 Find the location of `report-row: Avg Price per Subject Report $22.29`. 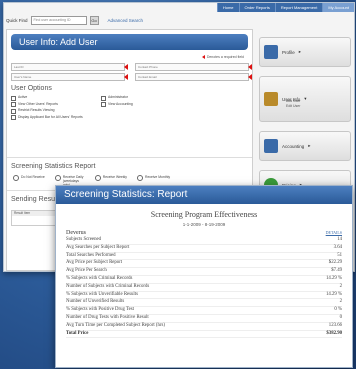

report-row: Avg Price per Subject Report $22.29 is located at coordinates (204, 264).